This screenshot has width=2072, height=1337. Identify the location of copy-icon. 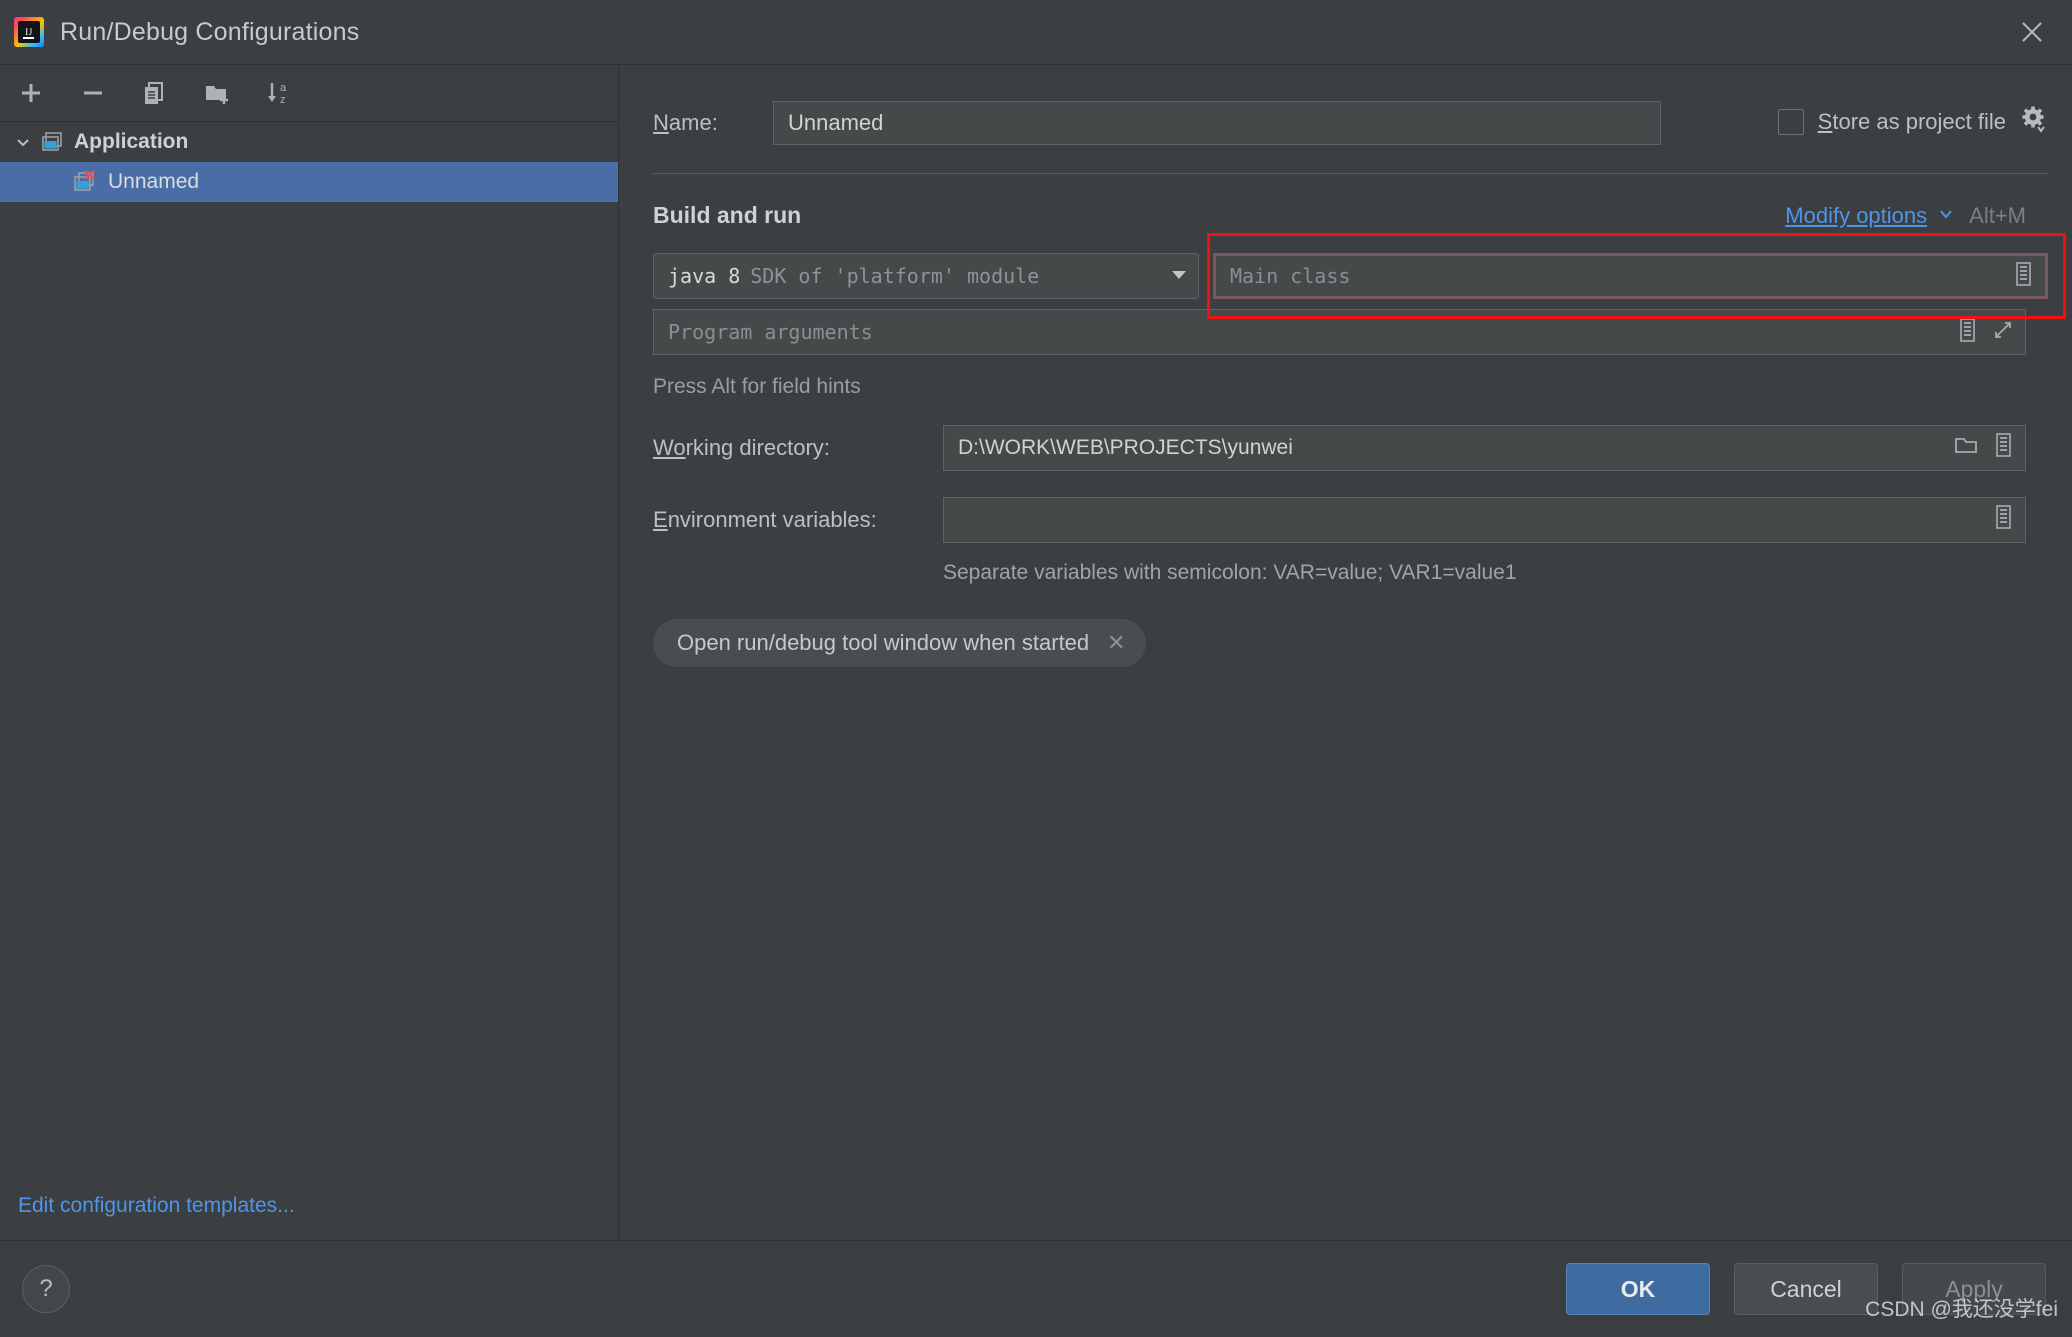
(155, 93).